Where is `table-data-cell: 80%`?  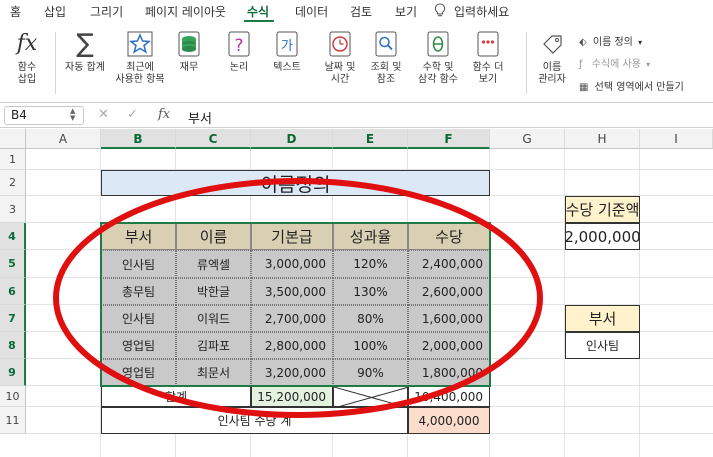
table-data-cell: 80% is located at coordinates (370, 318).